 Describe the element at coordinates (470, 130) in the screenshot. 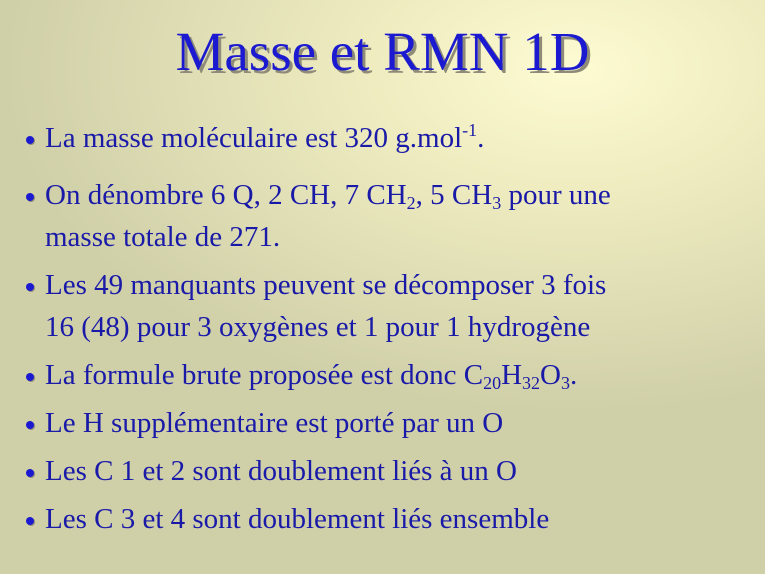

I see `superscript: -1` at that location.